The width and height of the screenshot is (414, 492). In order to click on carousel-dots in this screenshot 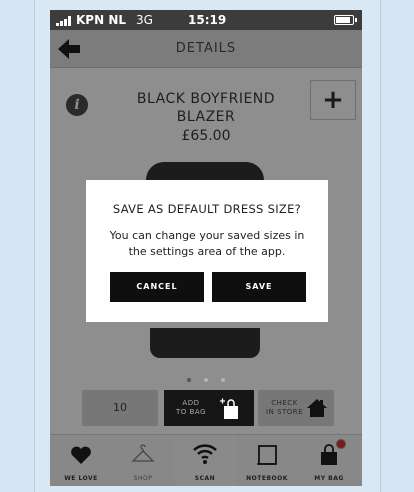, I will do `click(206, 376)`.